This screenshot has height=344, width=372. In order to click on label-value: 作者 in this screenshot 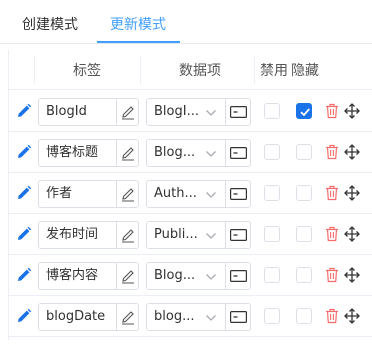, I will do `click(59, 193)`.